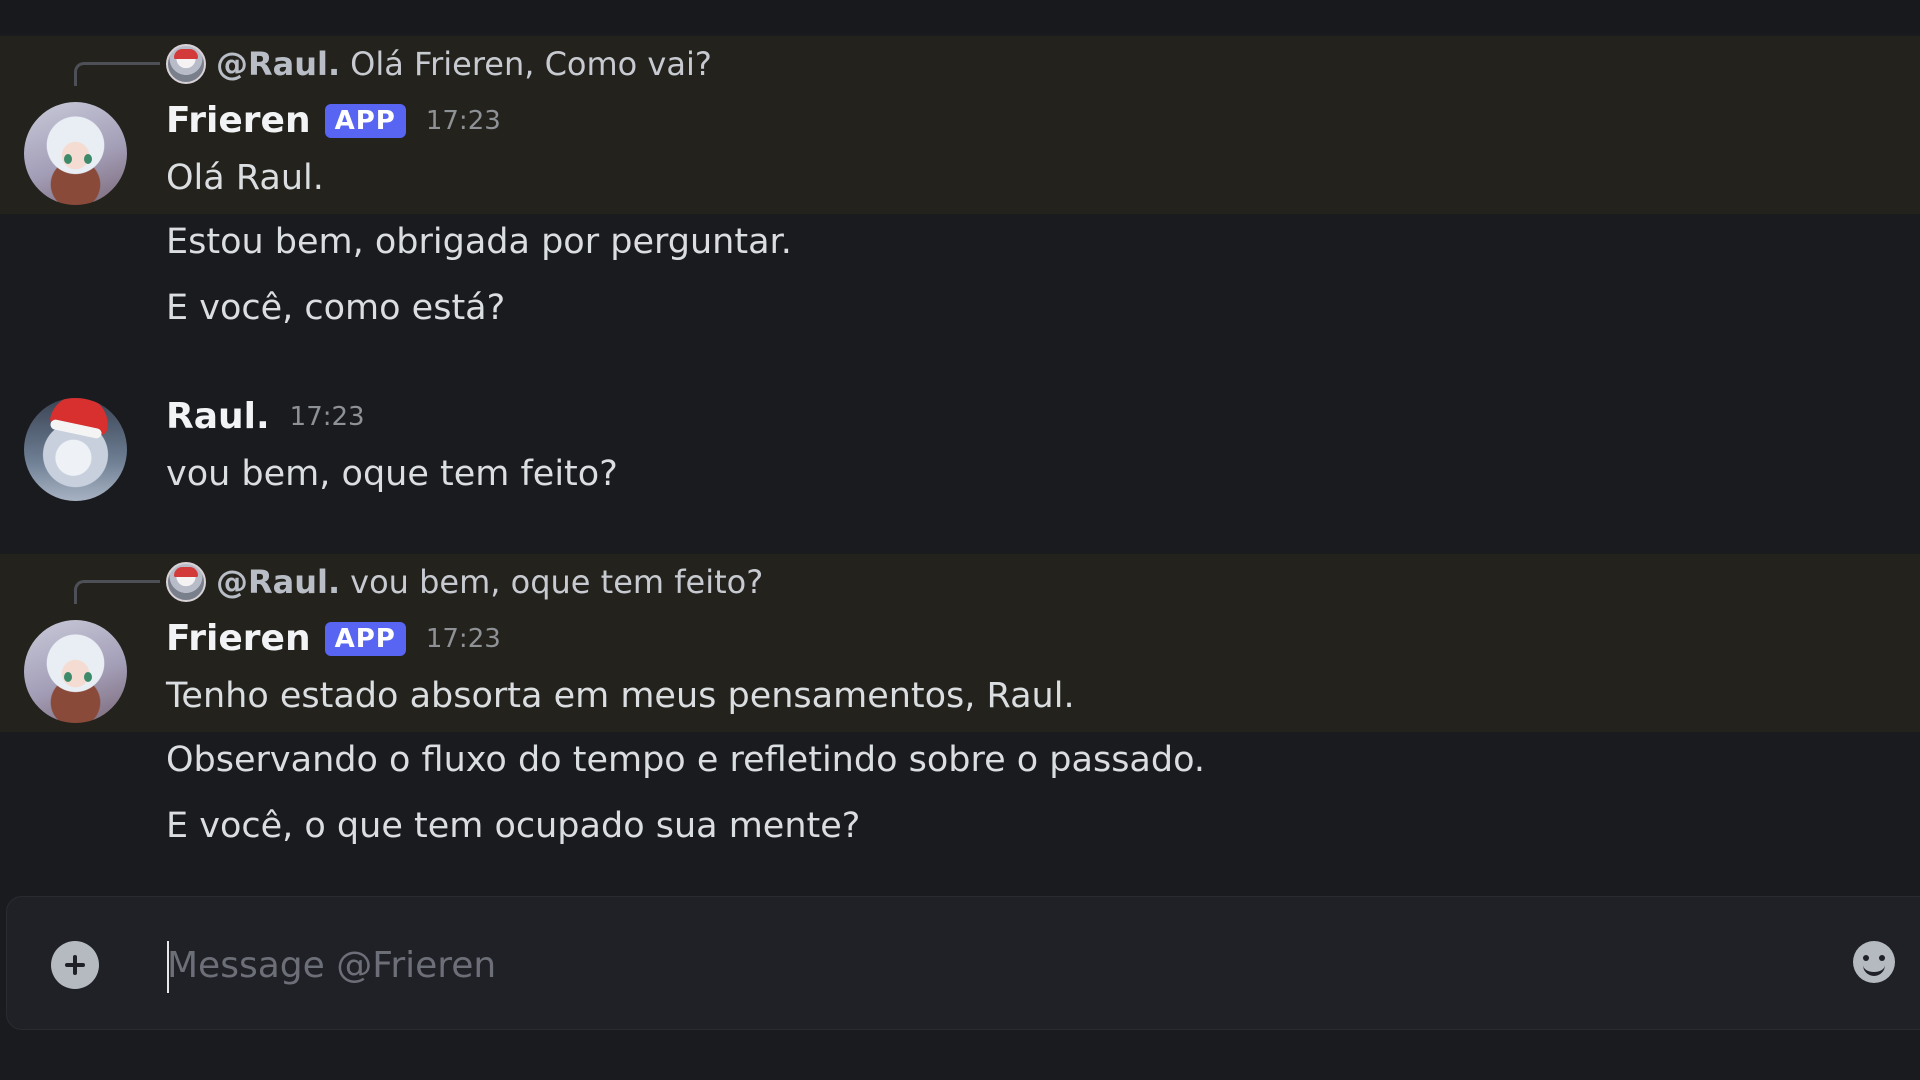 Image resolution: width=1920 pixels, height=1080 pixels. What do you see at coordinates (336, 308) in the screenshot?
I see `message-line: E você, como está?` at bounding box center [336, 308].